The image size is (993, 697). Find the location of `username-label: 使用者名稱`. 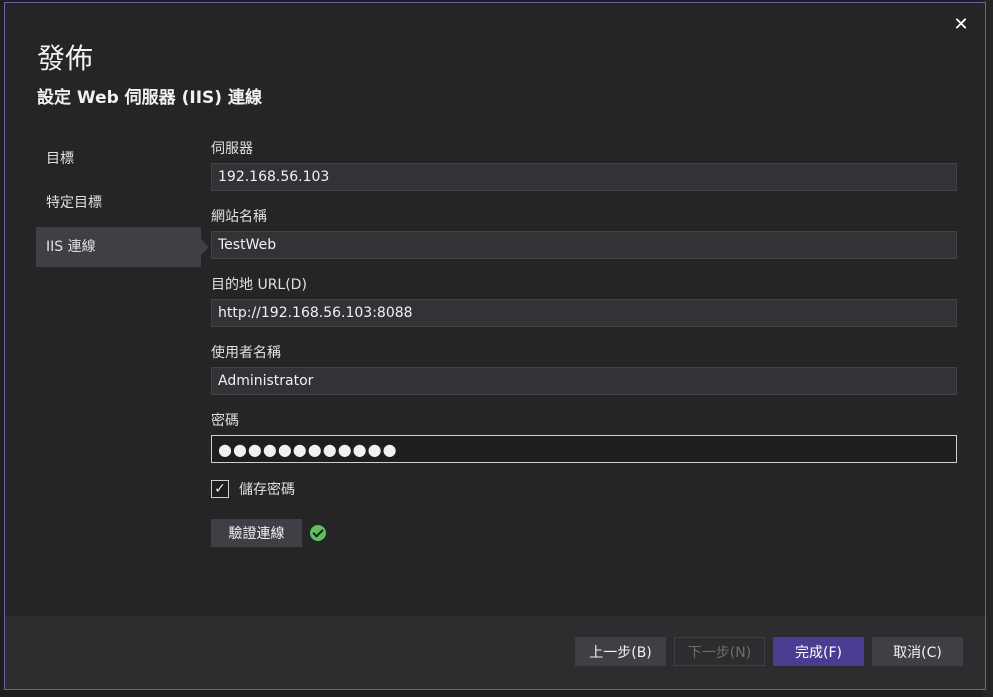

username-label: 使用者名稱 is located at coordinates (246, 353).